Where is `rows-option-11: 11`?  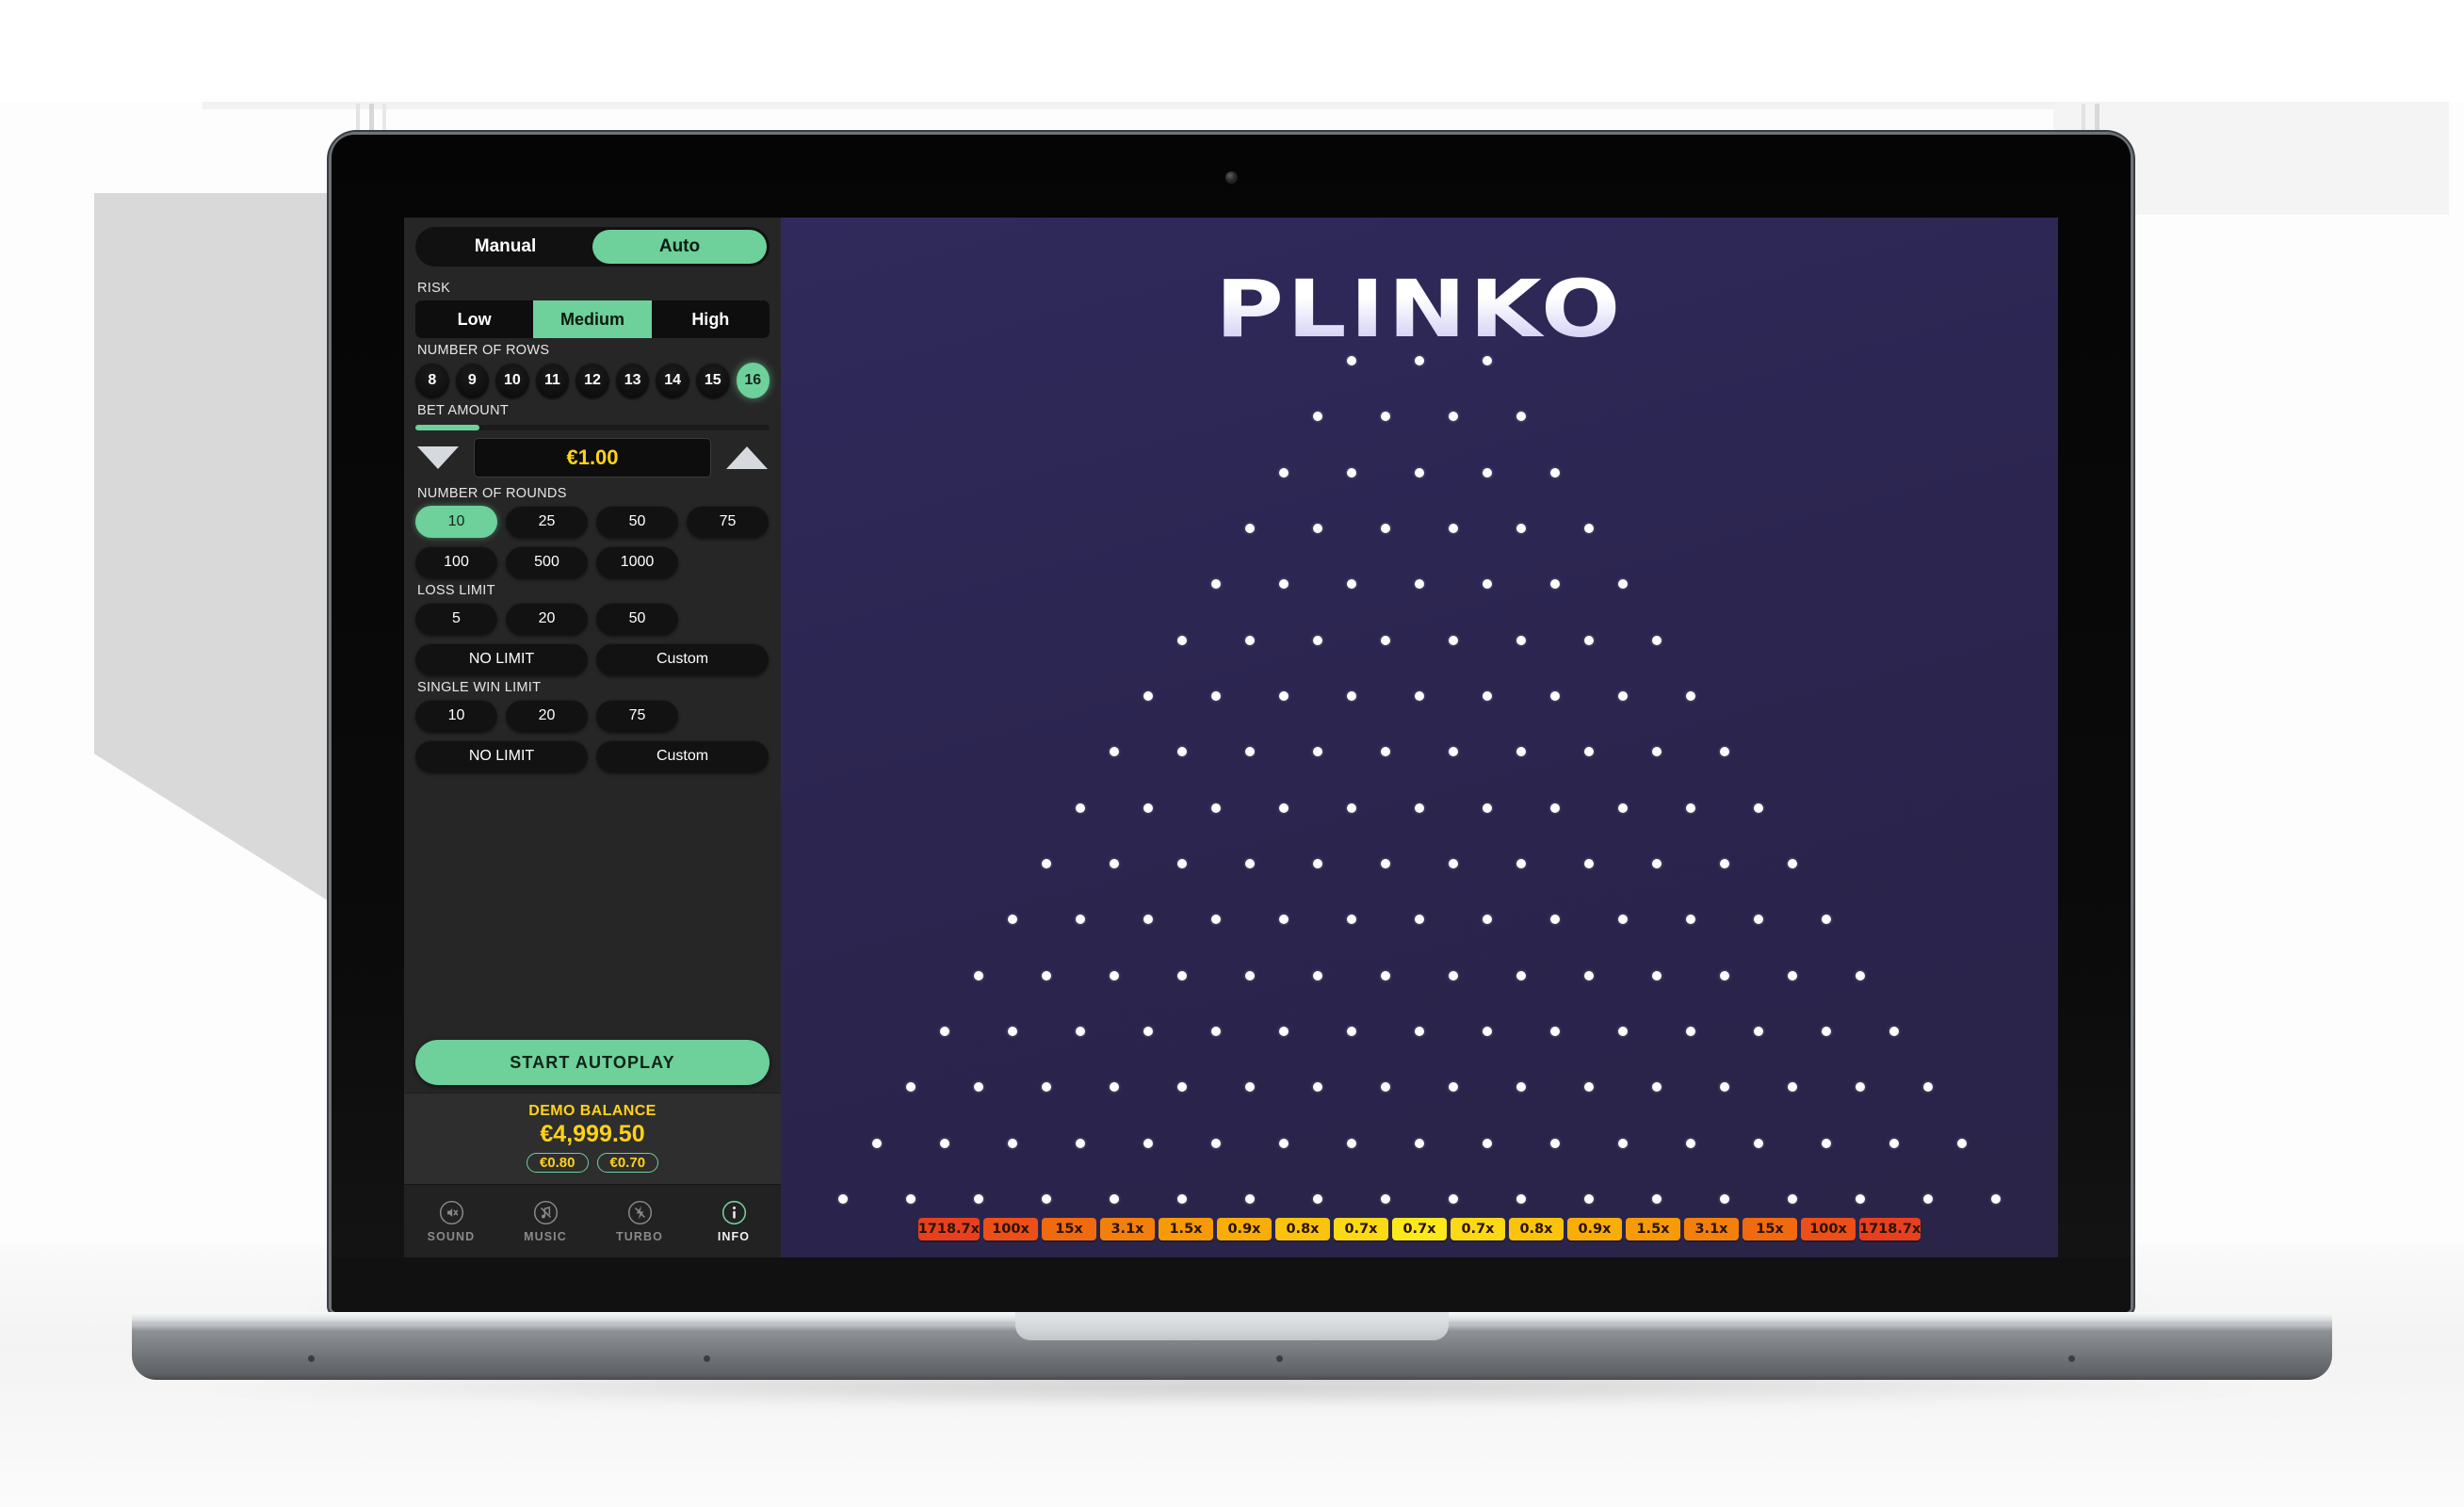 rows-option-11: 11 is located at coordinates (553, 380).